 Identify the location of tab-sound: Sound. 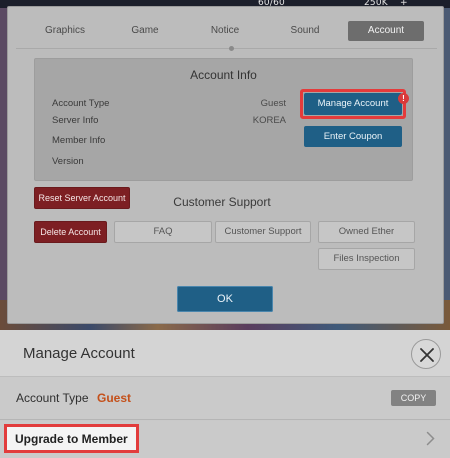
(305, 31).